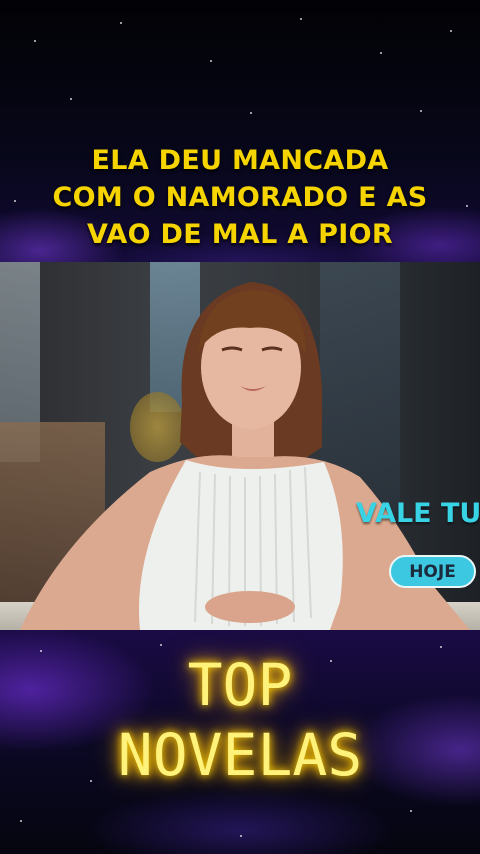 This screenshot has width=480, height=854. Describe the element at coordinates (240, 160) in the screenshot. I see `headline-line-1: ELA DEU MANCADA` at that location.